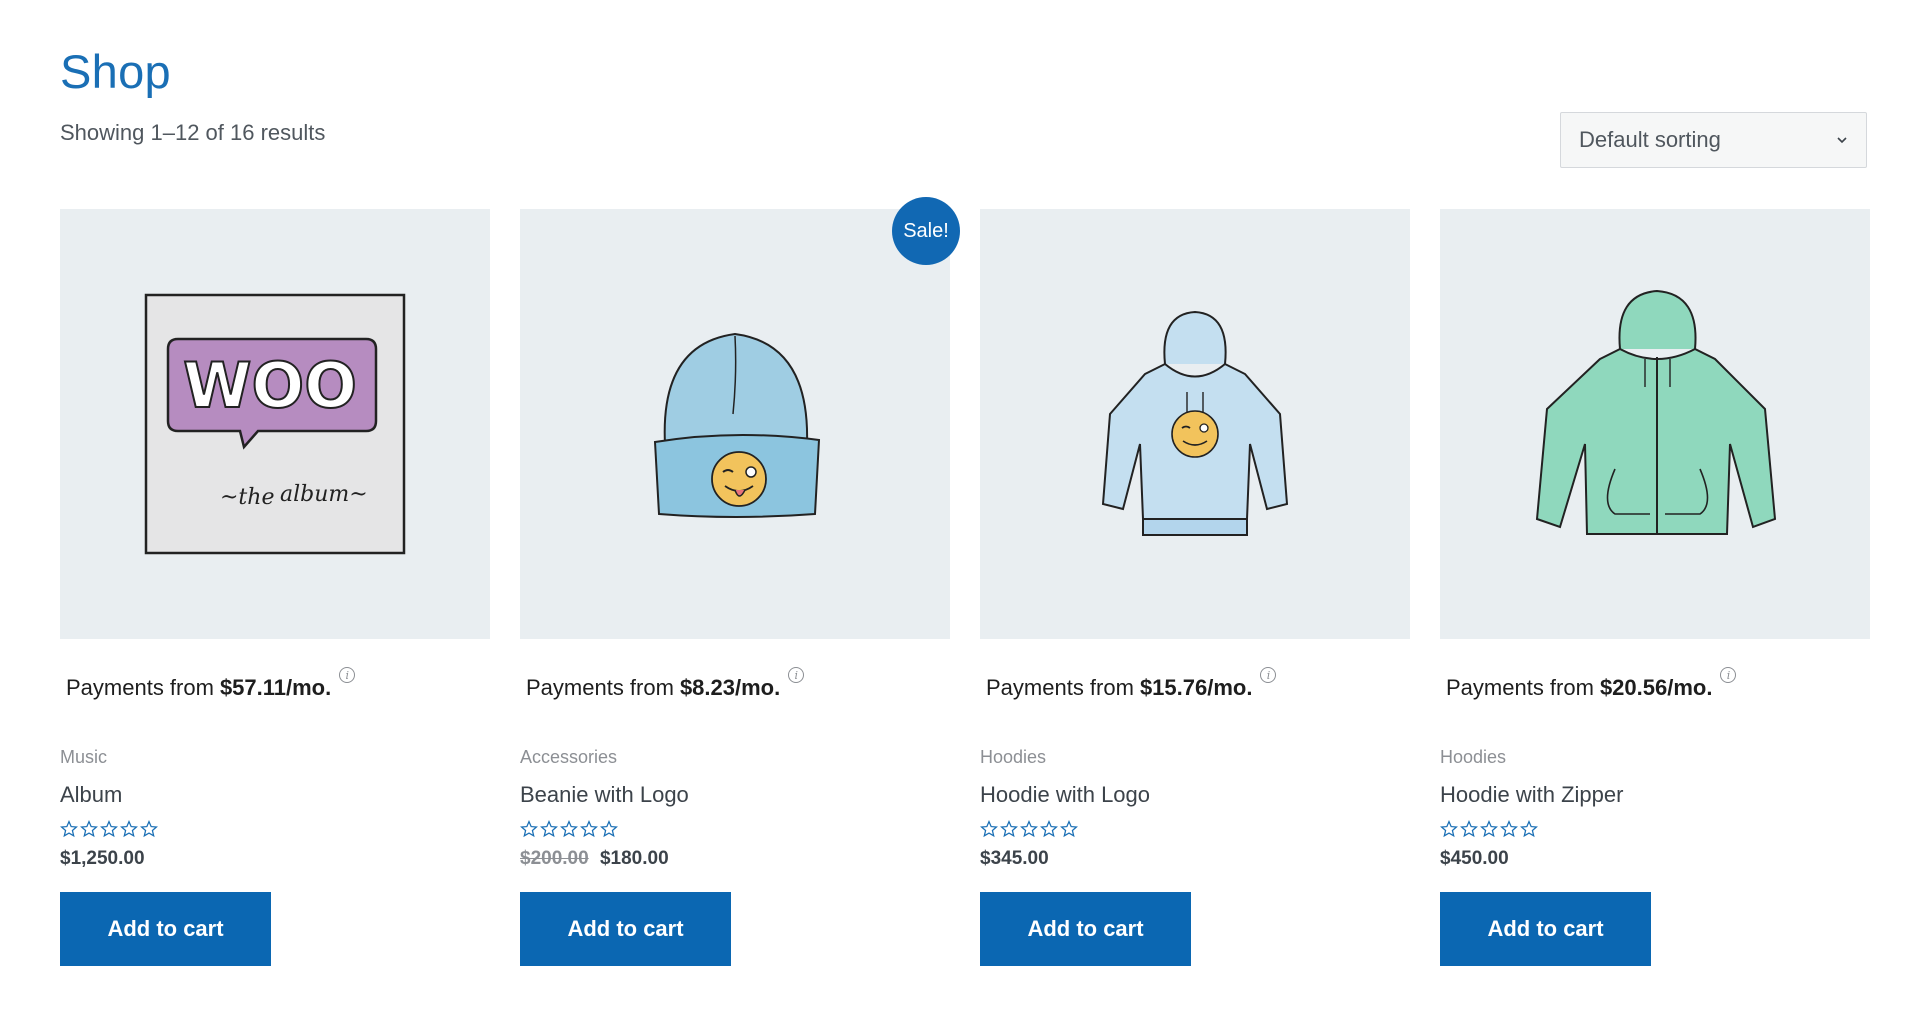  I want to click on payments-info: Payments from $15.76/mo. i, so click(1195, 684).